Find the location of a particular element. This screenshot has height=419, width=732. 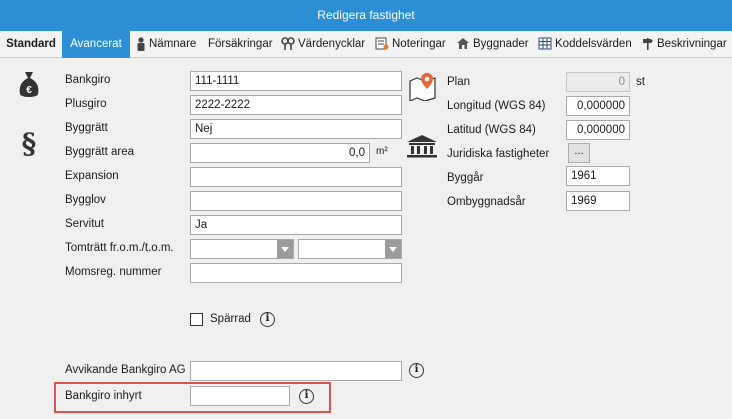

latitud-field: 0,000000 is located at coordinates (598, 130).